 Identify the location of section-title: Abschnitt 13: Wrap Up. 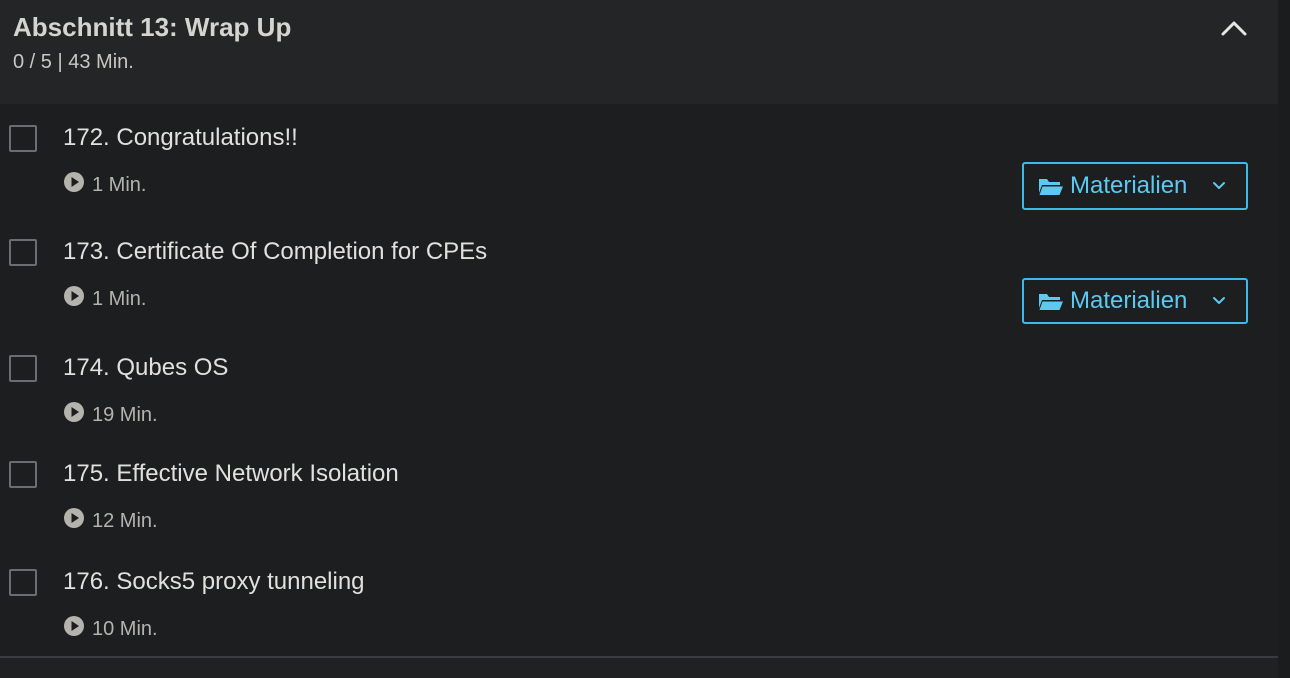
(152, 27).